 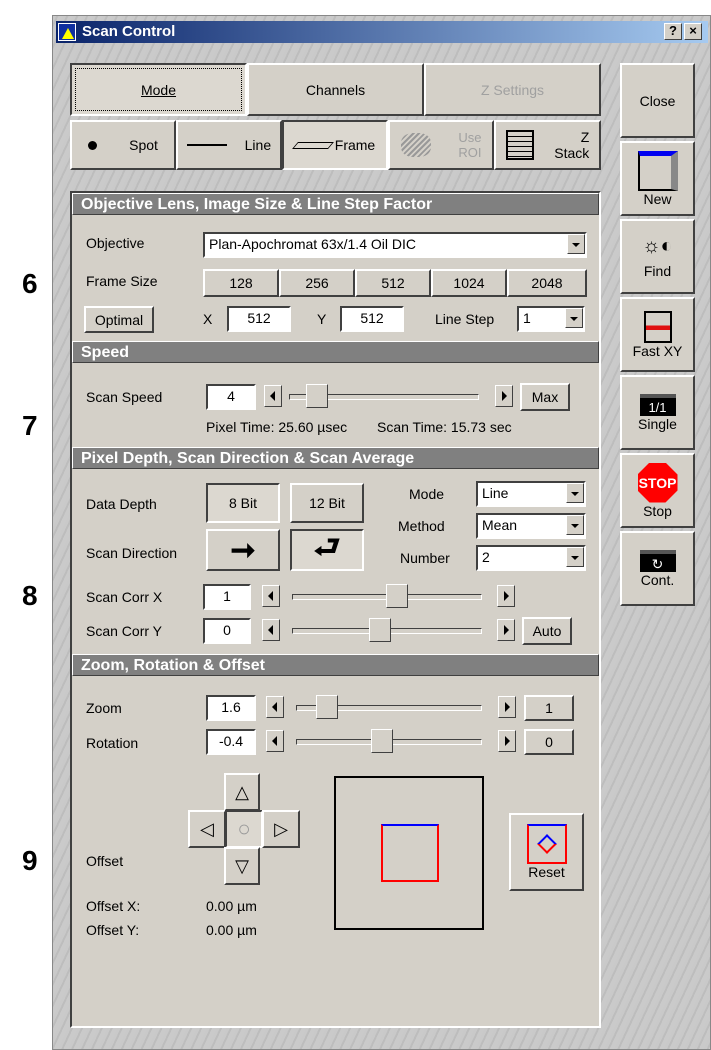 I want to click on corr-y-decrease-button, so click(x=271, y=630).